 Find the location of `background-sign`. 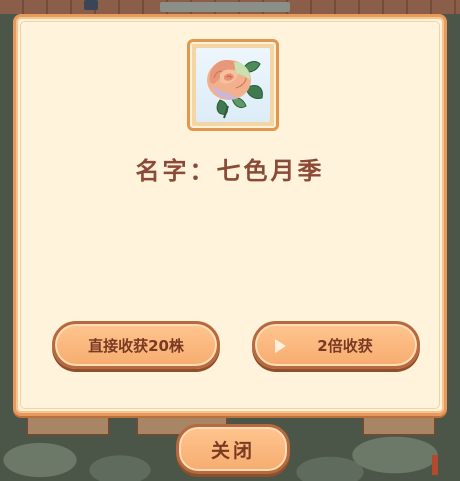

background-sign is located at coordinates (225, 7).